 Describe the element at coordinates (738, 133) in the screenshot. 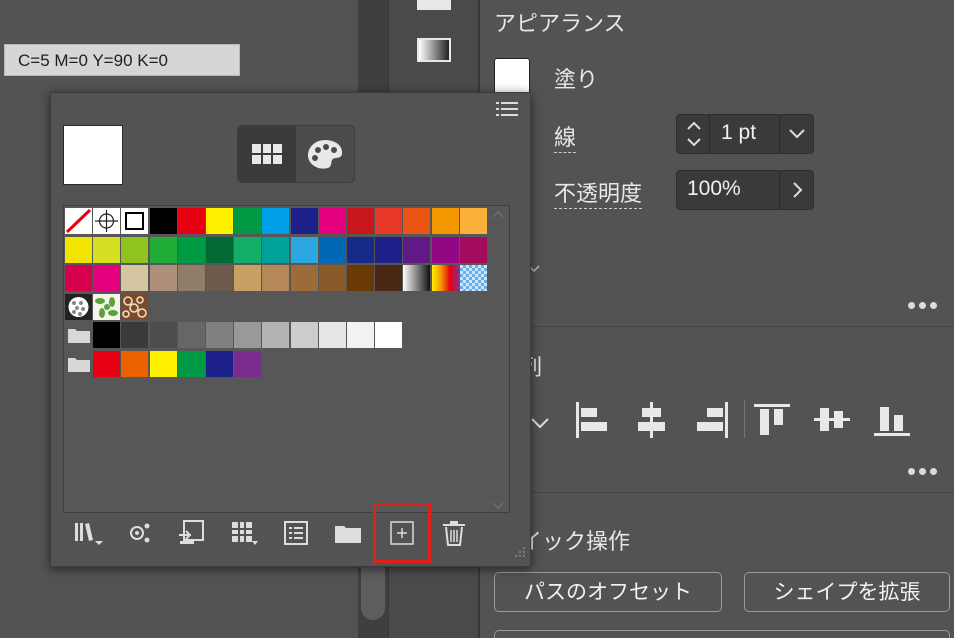

I see `stroke-weight-value: 1 pt` at that location.